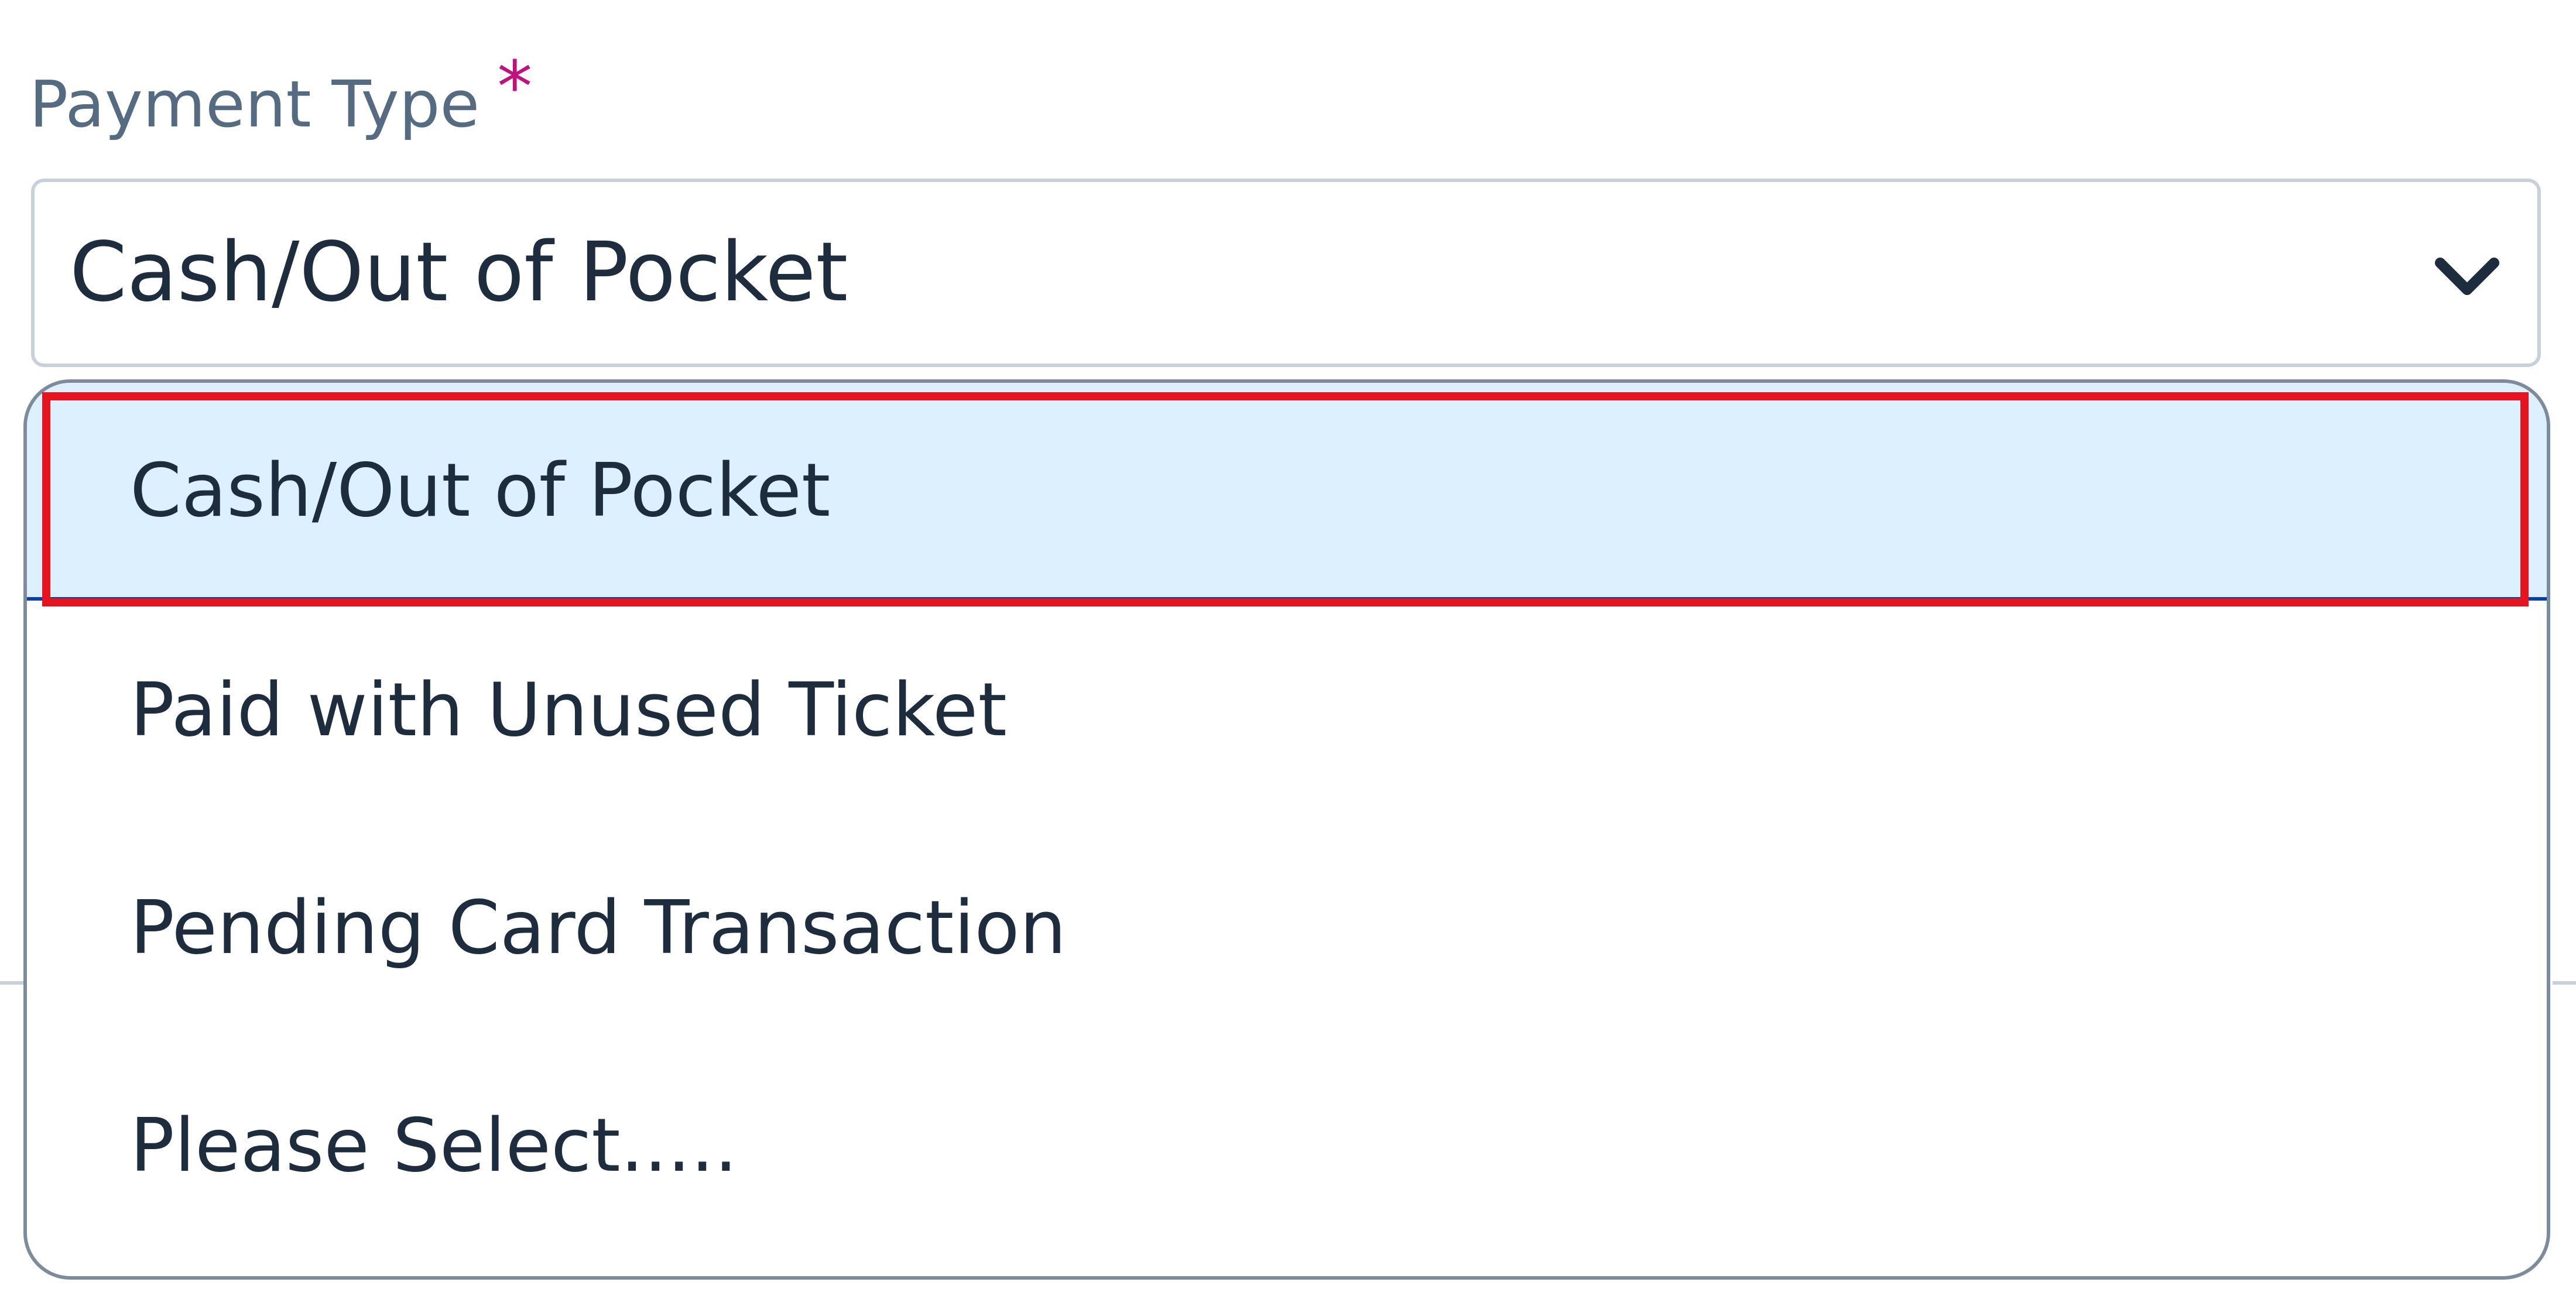 Image resolution: width=2576 pixels, height=1306 pixels. Describe the element at coordinates (254, 104) in the screenshot. I see `field-label-text: Payment Type` at that location.